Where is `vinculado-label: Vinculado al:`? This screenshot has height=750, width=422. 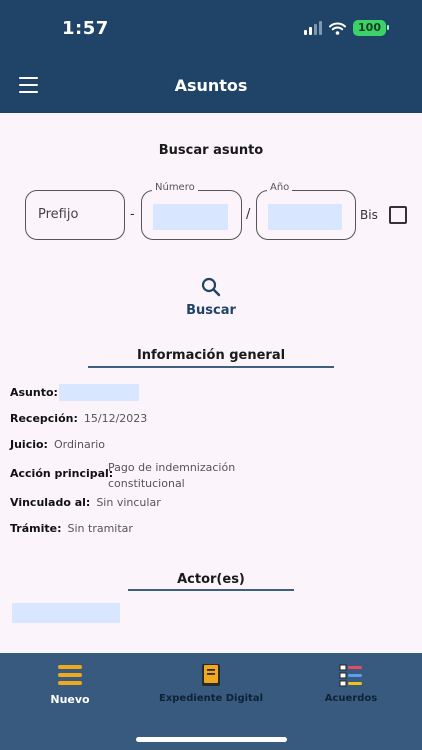 vinculado-label: Vinculado al: is located at coordinates (50, 502).